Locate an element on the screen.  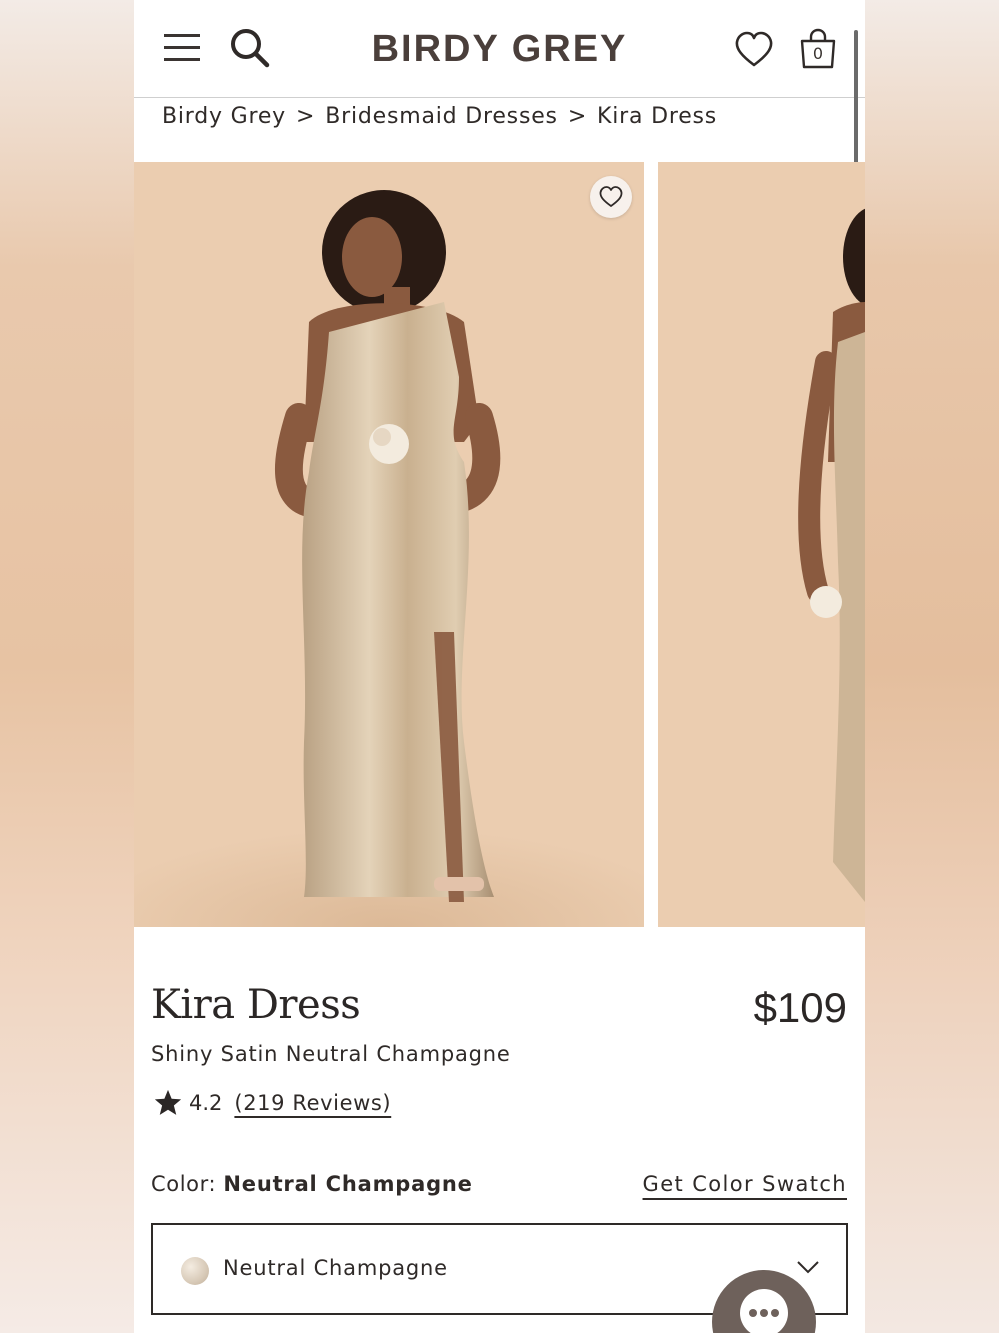
chevron-down-icon is located at coordinates (808, 1267).